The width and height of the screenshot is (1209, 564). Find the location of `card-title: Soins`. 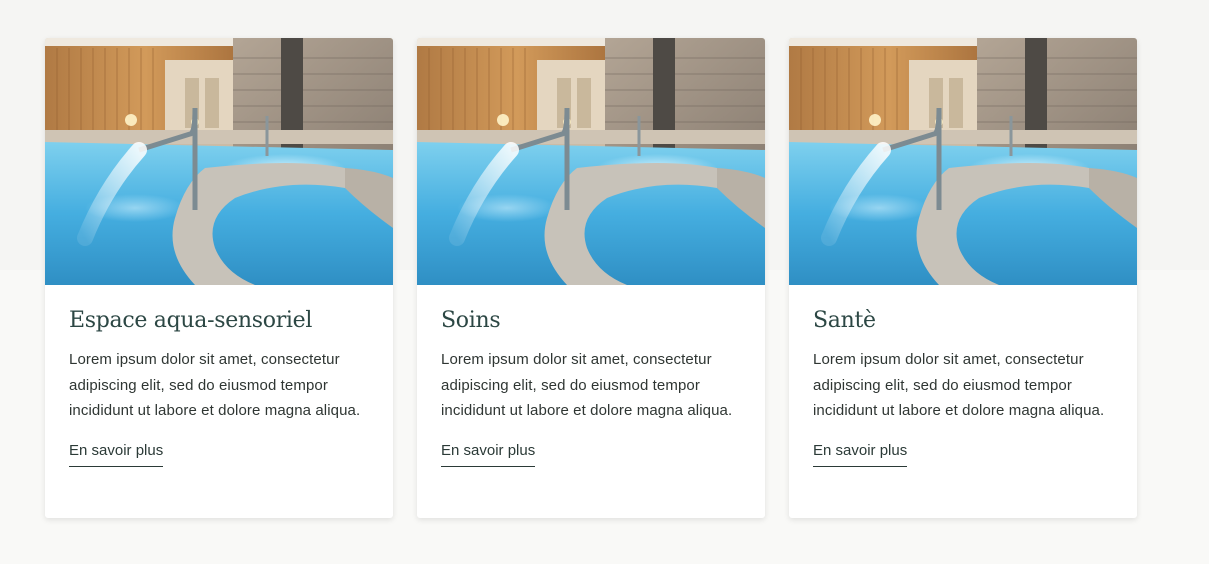

card-title: Soins is located at coordinates (471, 320).